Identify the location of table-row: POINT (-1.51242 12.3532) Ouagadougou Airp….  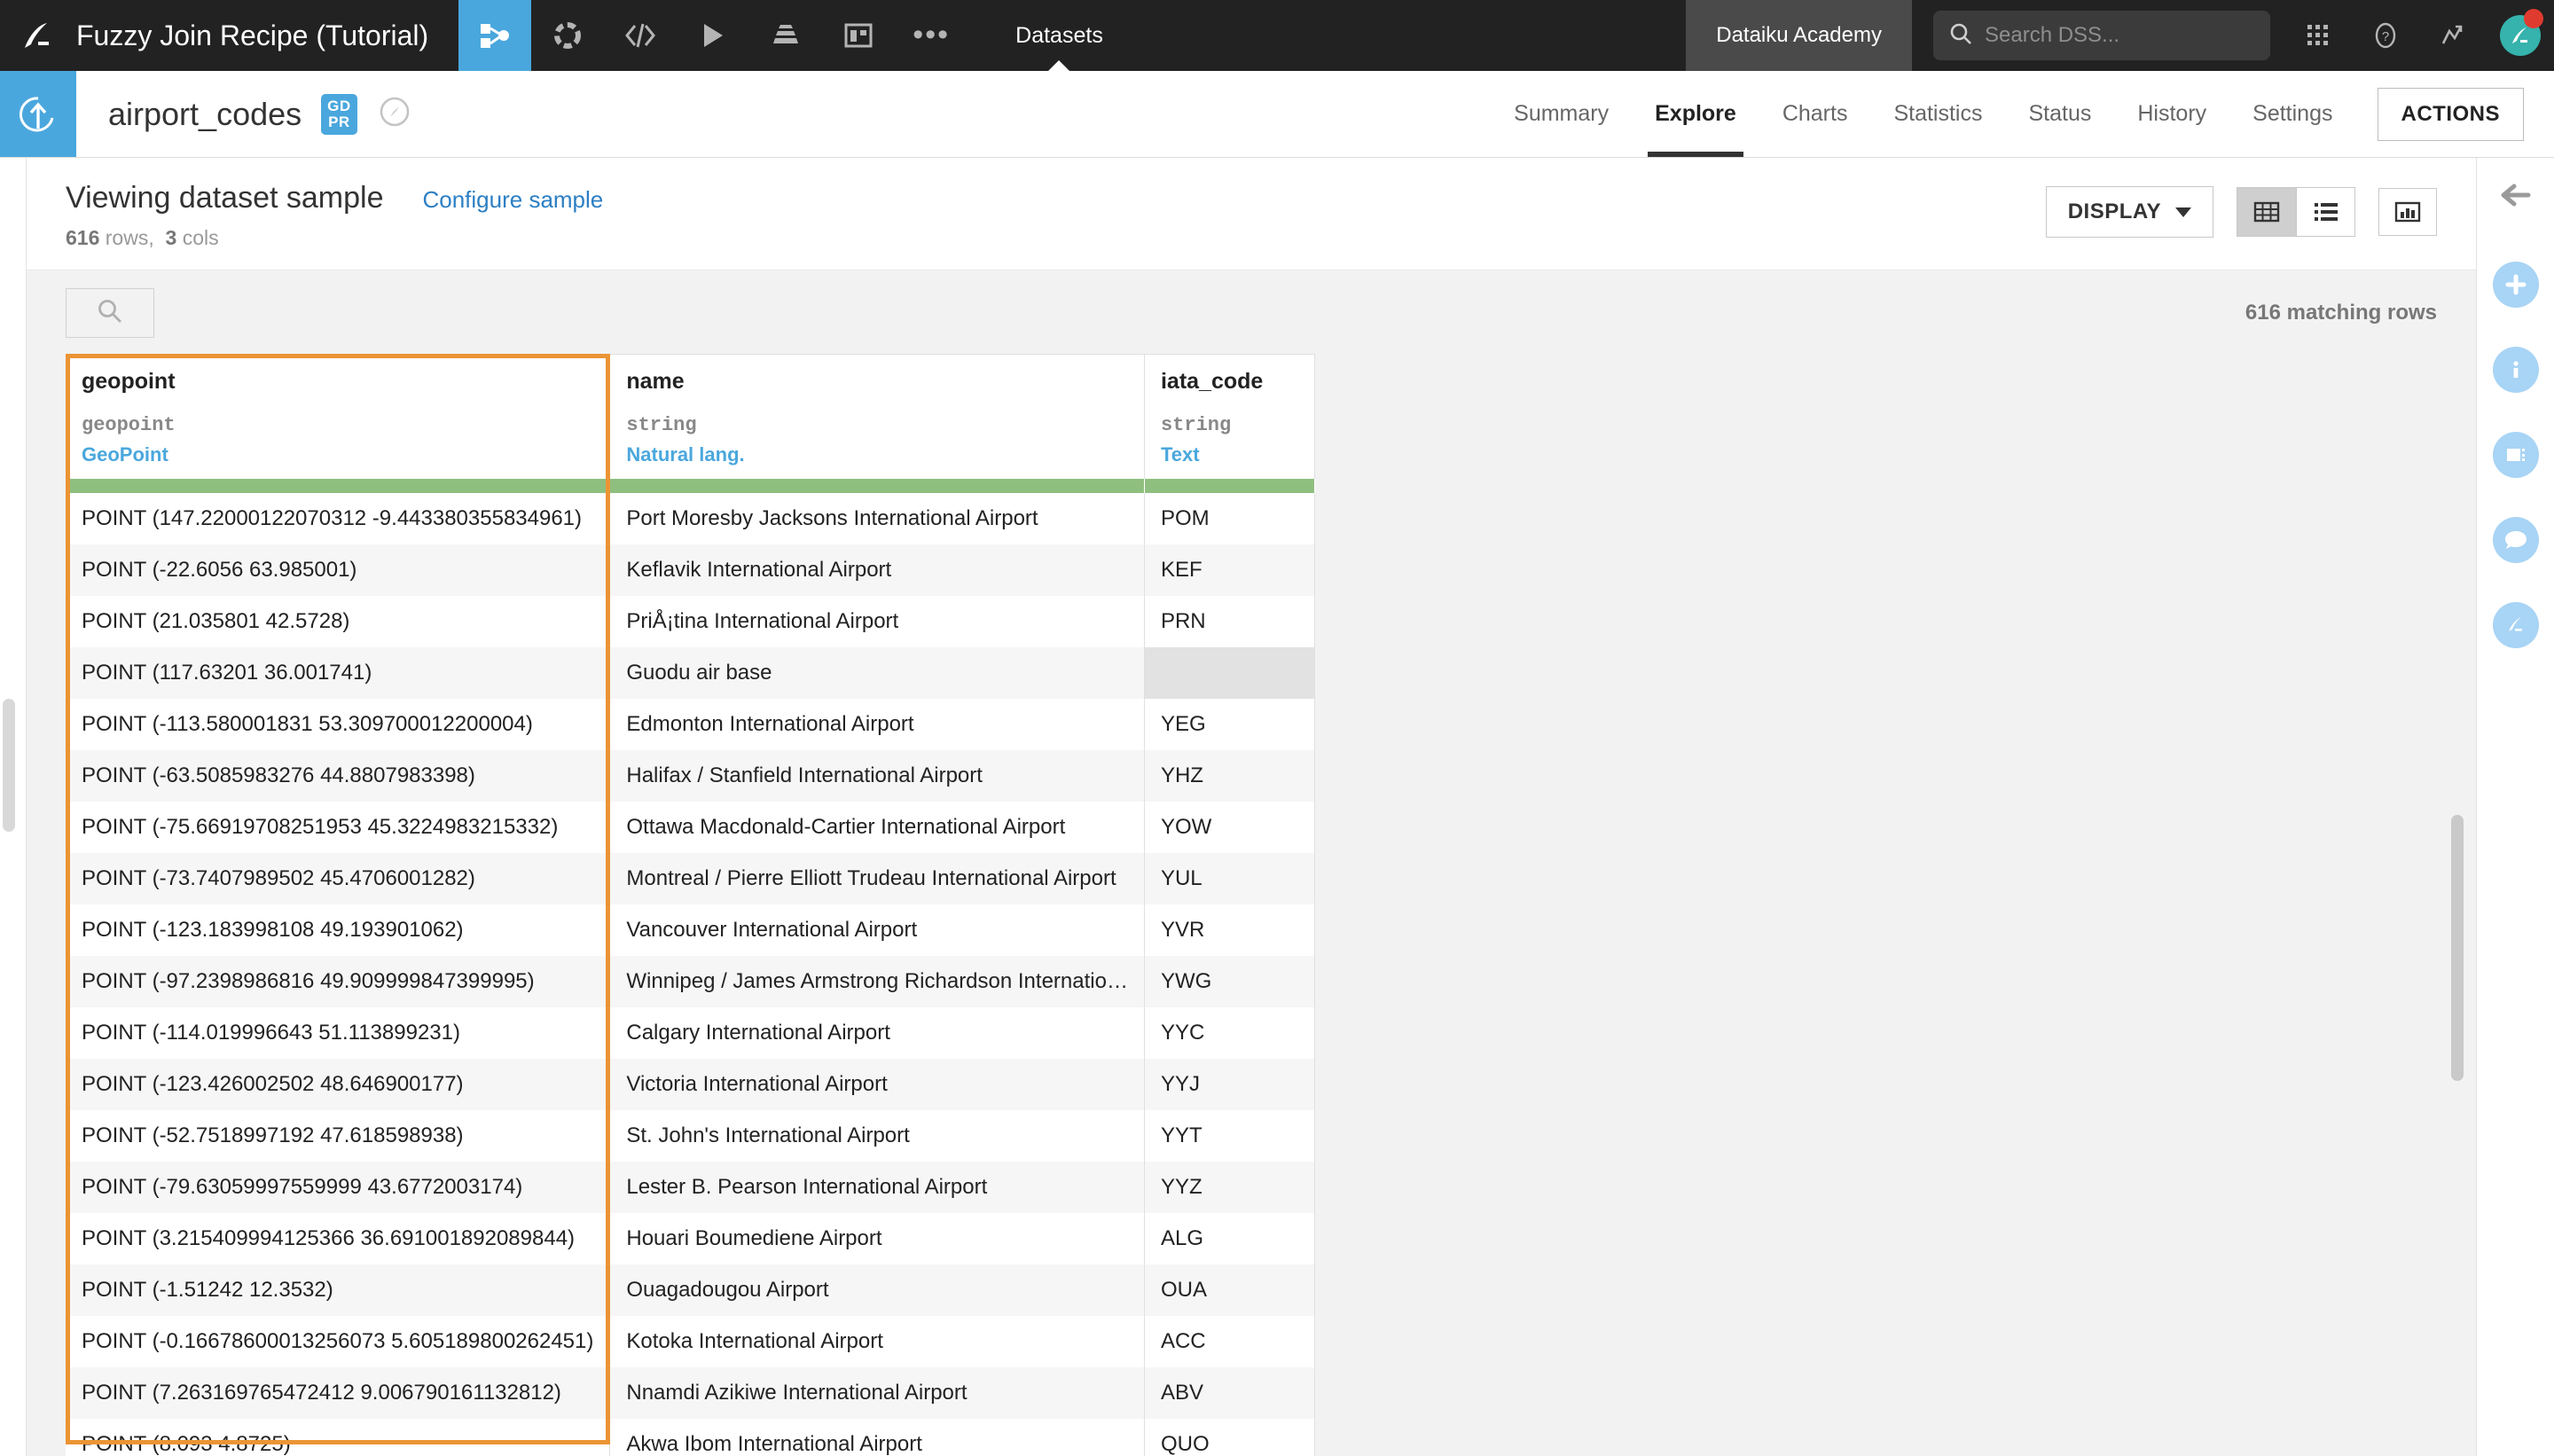
(690, 1290).